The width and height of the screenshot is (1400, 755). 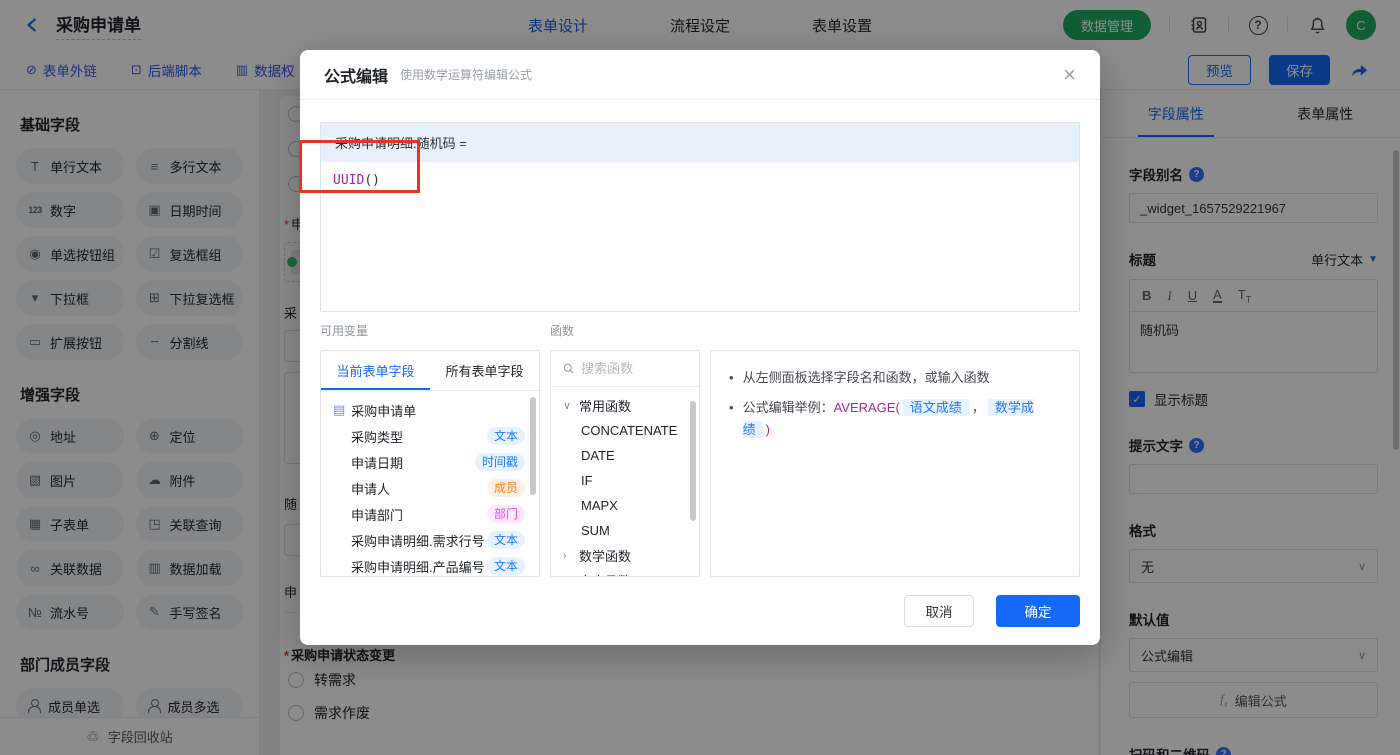 I want to click on variable-item: 申请人 成员, so click(x=430, y=488).